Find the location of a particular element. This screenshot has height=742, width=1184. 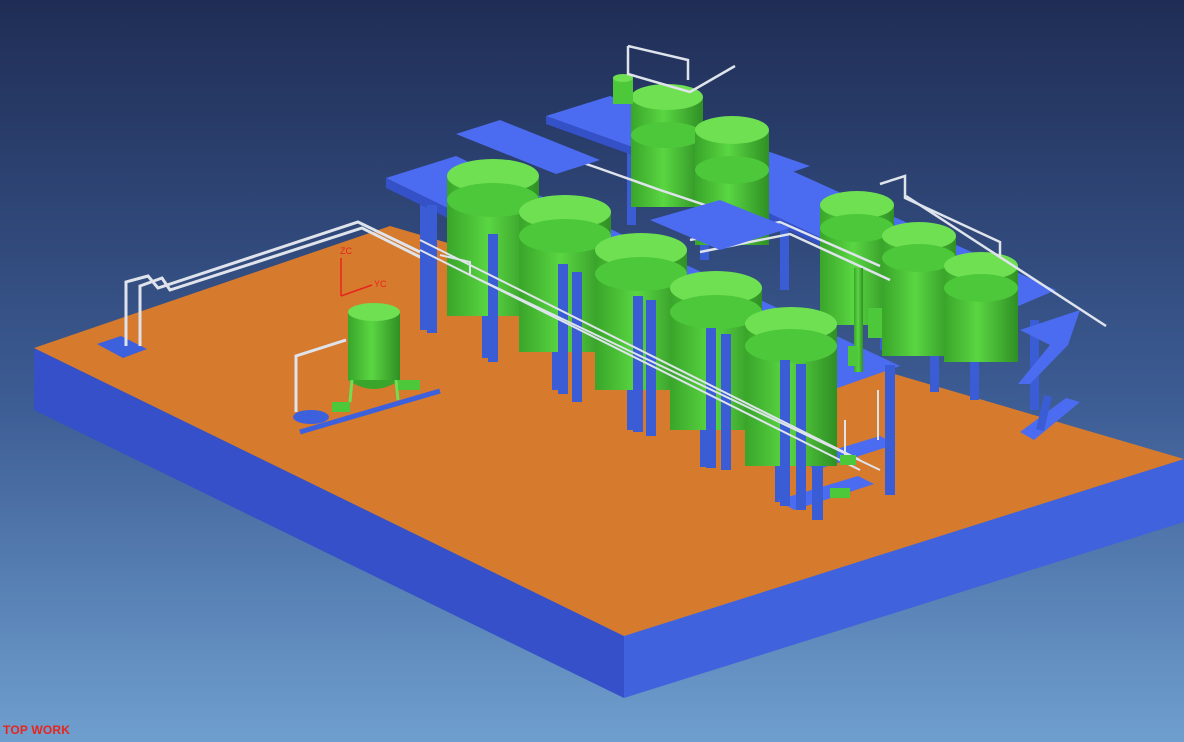

view-name-label: TOP WORK is located at coordinates (37, 730).